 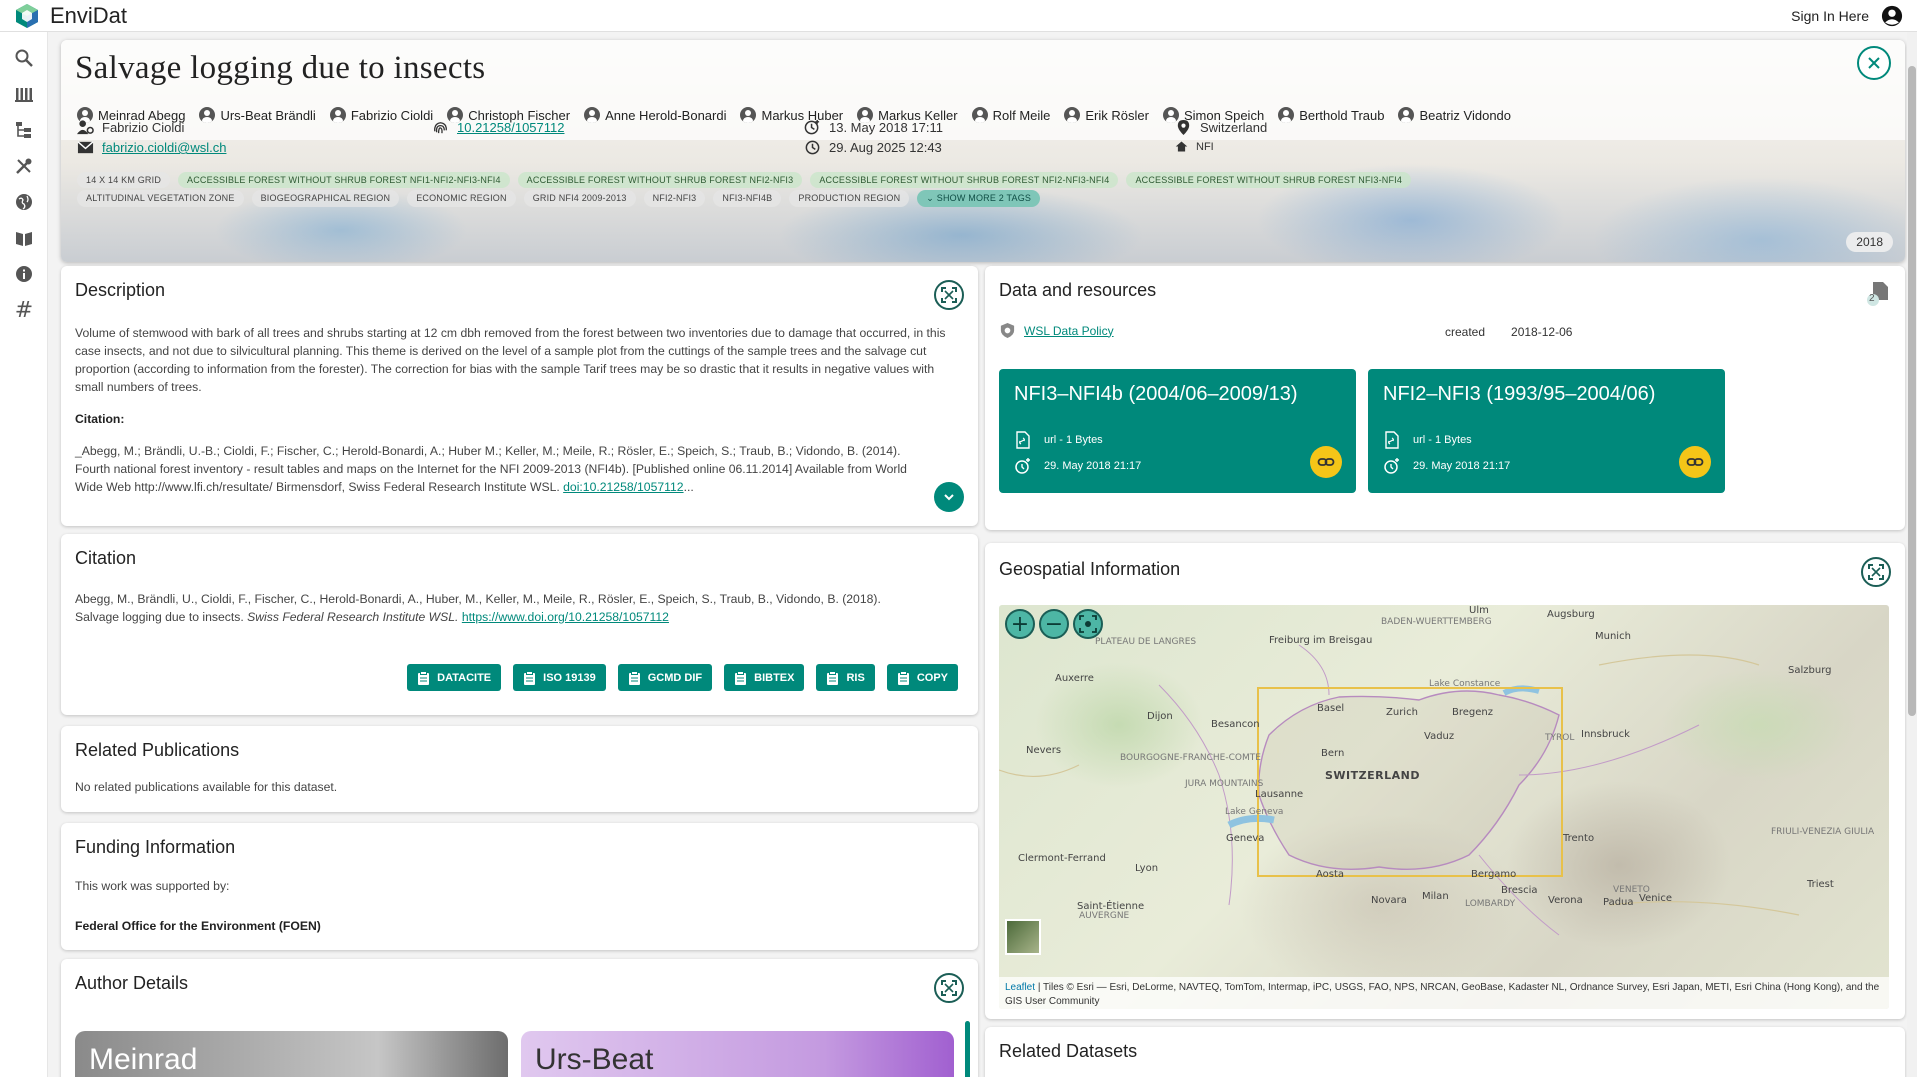 I want to click on map-label-plateau: PLATEAU DE LANGRES, so click(x=1146, y=642).